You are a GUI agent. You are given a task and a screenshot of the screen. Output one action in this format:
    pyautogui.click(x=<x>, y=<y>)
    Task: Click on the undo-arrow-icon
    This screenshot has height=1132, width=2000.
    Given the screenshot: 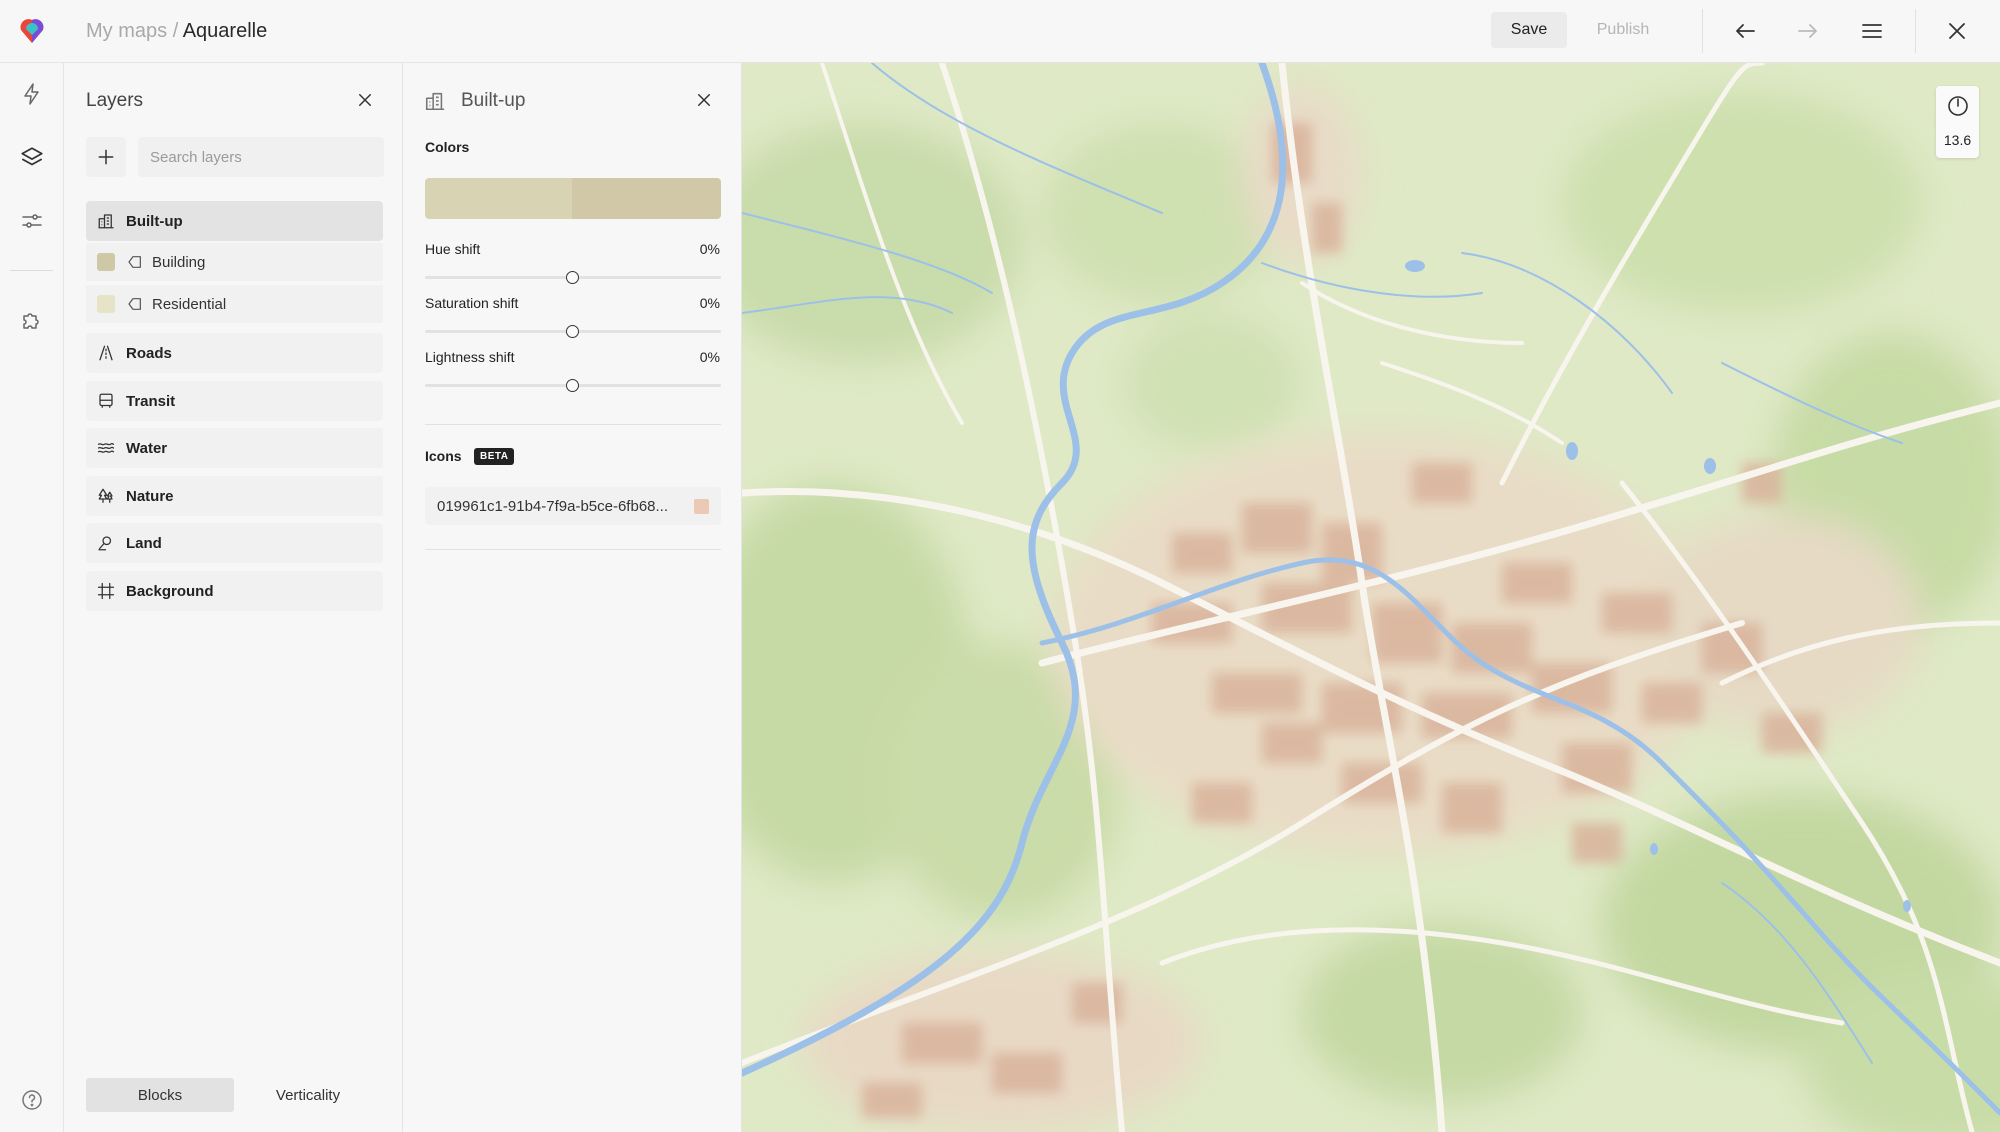 What is the action you would take?
    pyautogui.click(x=1745, y=31)
    